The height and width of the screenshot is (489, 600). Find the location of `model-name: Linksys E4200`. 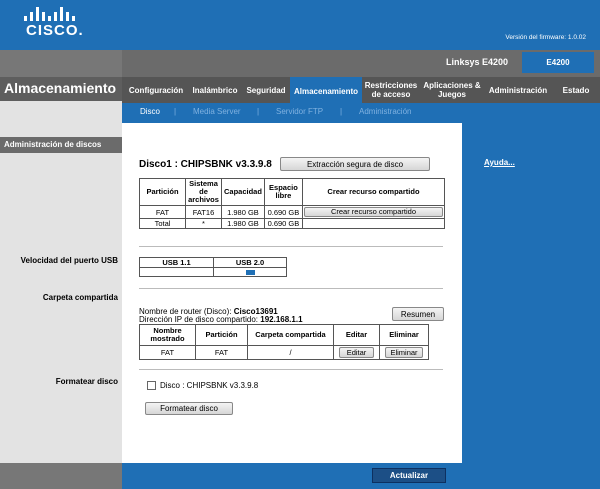

model-name: Linksys E4200 is located at coordinates (477, 62).